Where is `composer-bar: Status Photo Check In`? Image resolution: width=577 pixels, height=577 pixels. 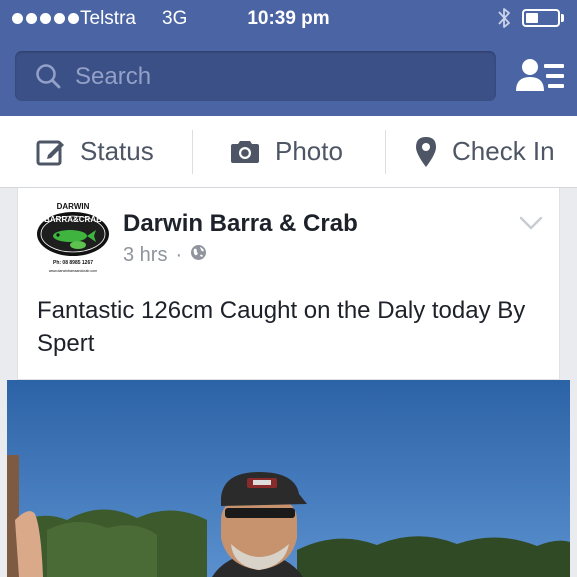
composer-bar: Status Photo Check In is located at coordinates (288, 152).